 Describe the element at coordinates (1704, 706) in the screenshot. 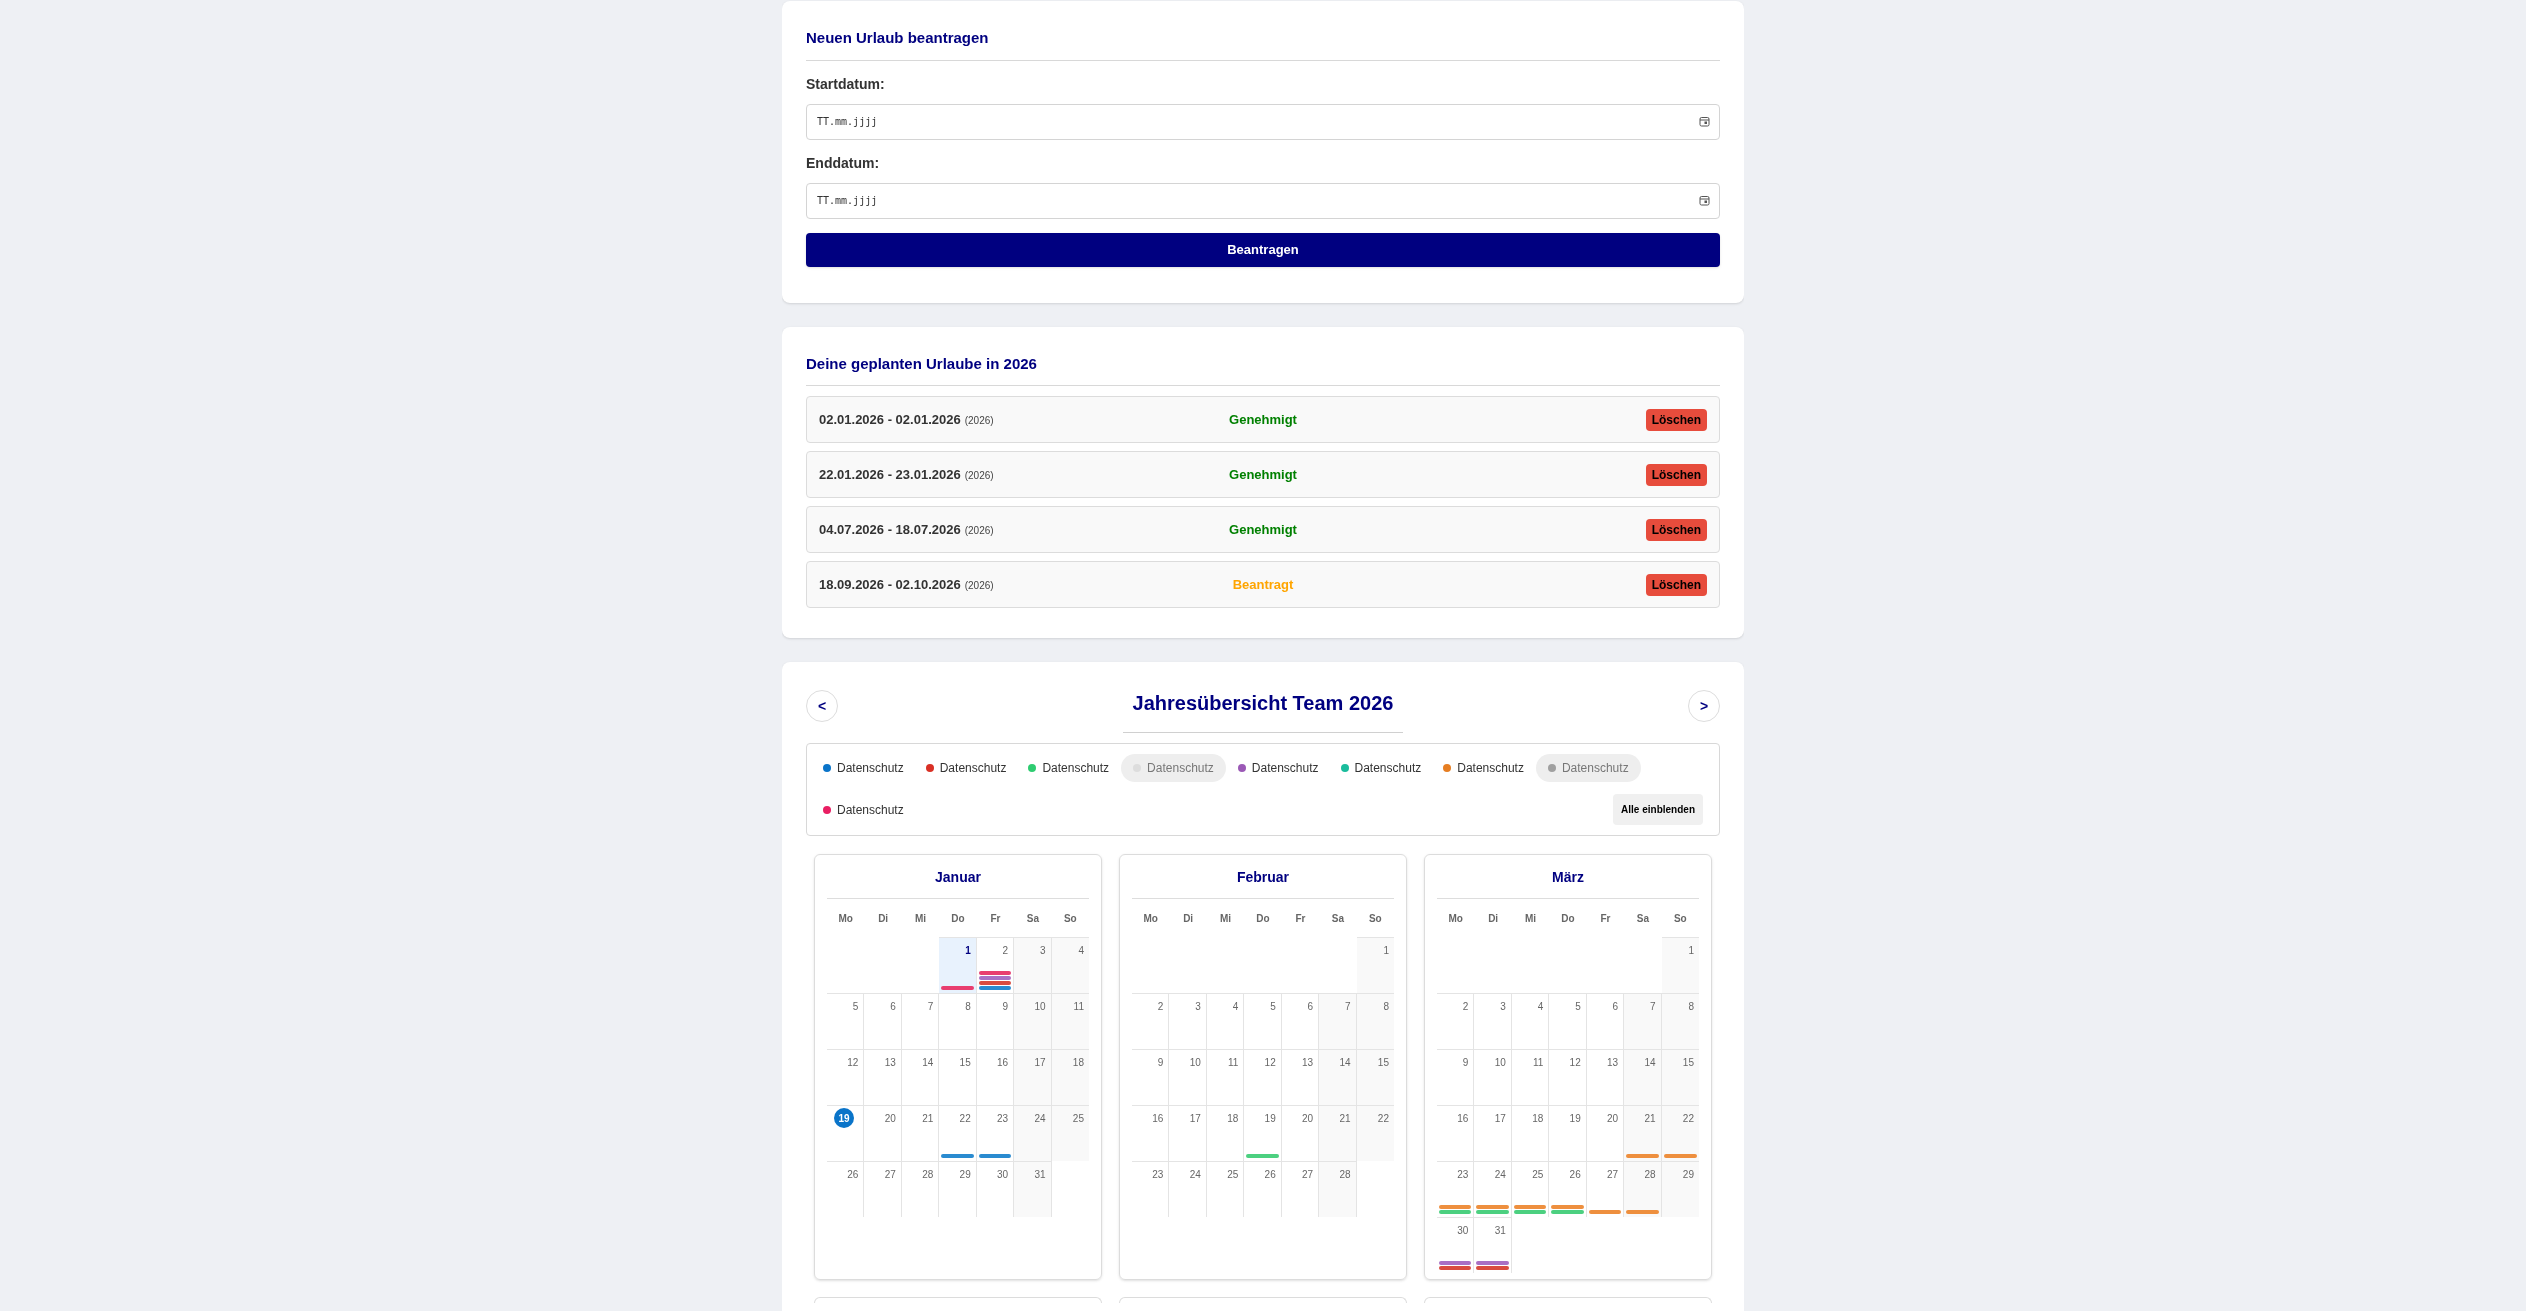

I see `next-button: >` at that location.